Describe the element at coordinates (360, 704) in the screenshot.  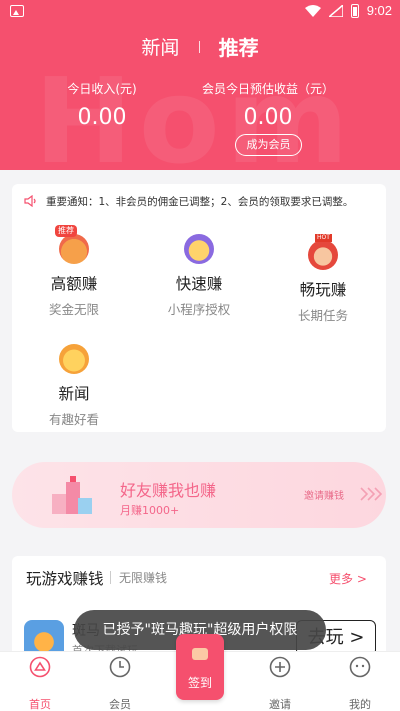
I see `tab-label: 我的` at that location.